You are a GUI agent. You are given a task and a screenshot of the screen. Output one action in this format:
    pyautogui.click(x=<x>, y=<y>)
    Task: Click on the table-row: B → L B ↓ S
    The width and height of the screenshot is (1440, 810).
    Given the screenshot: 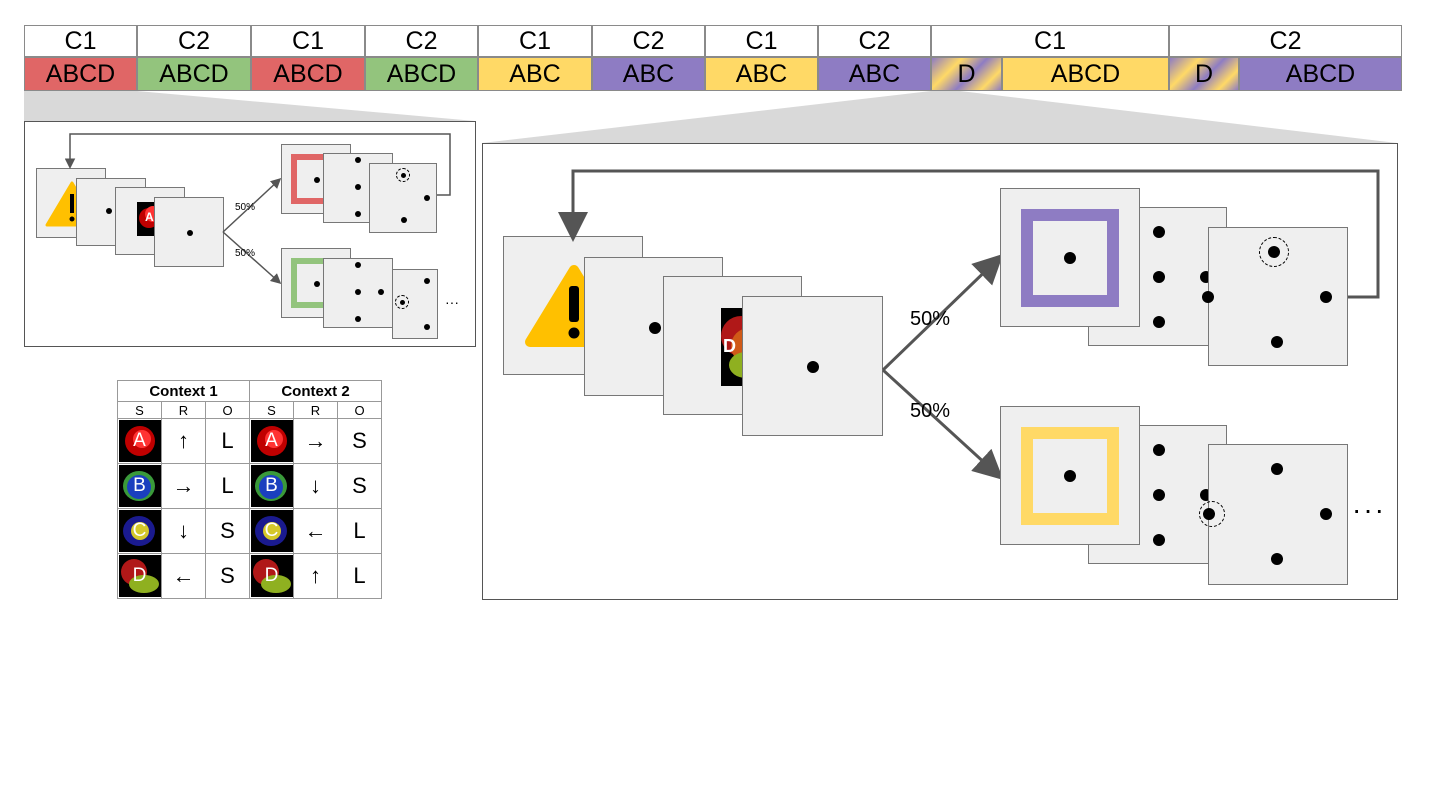 What is the action you would take?
    pyautogui.click(x=249, y=486)
    